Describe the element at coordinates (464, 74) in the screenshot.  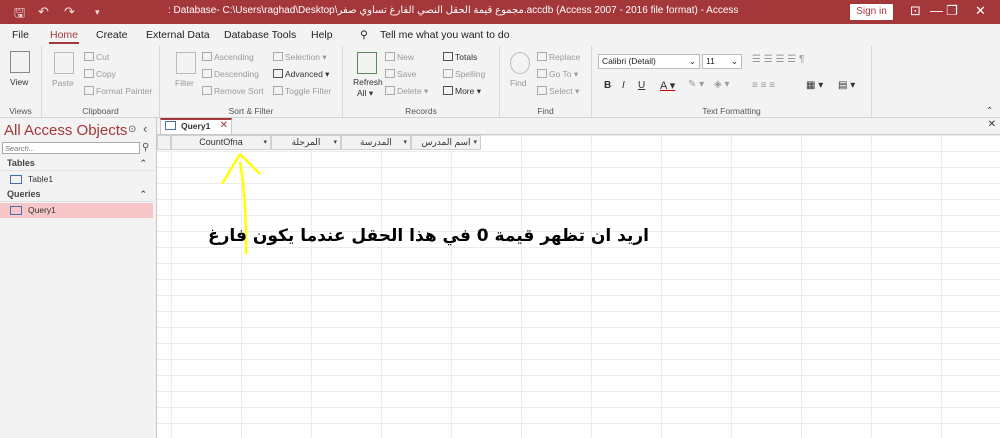
I see `spelling-button: Spelling` at that location.